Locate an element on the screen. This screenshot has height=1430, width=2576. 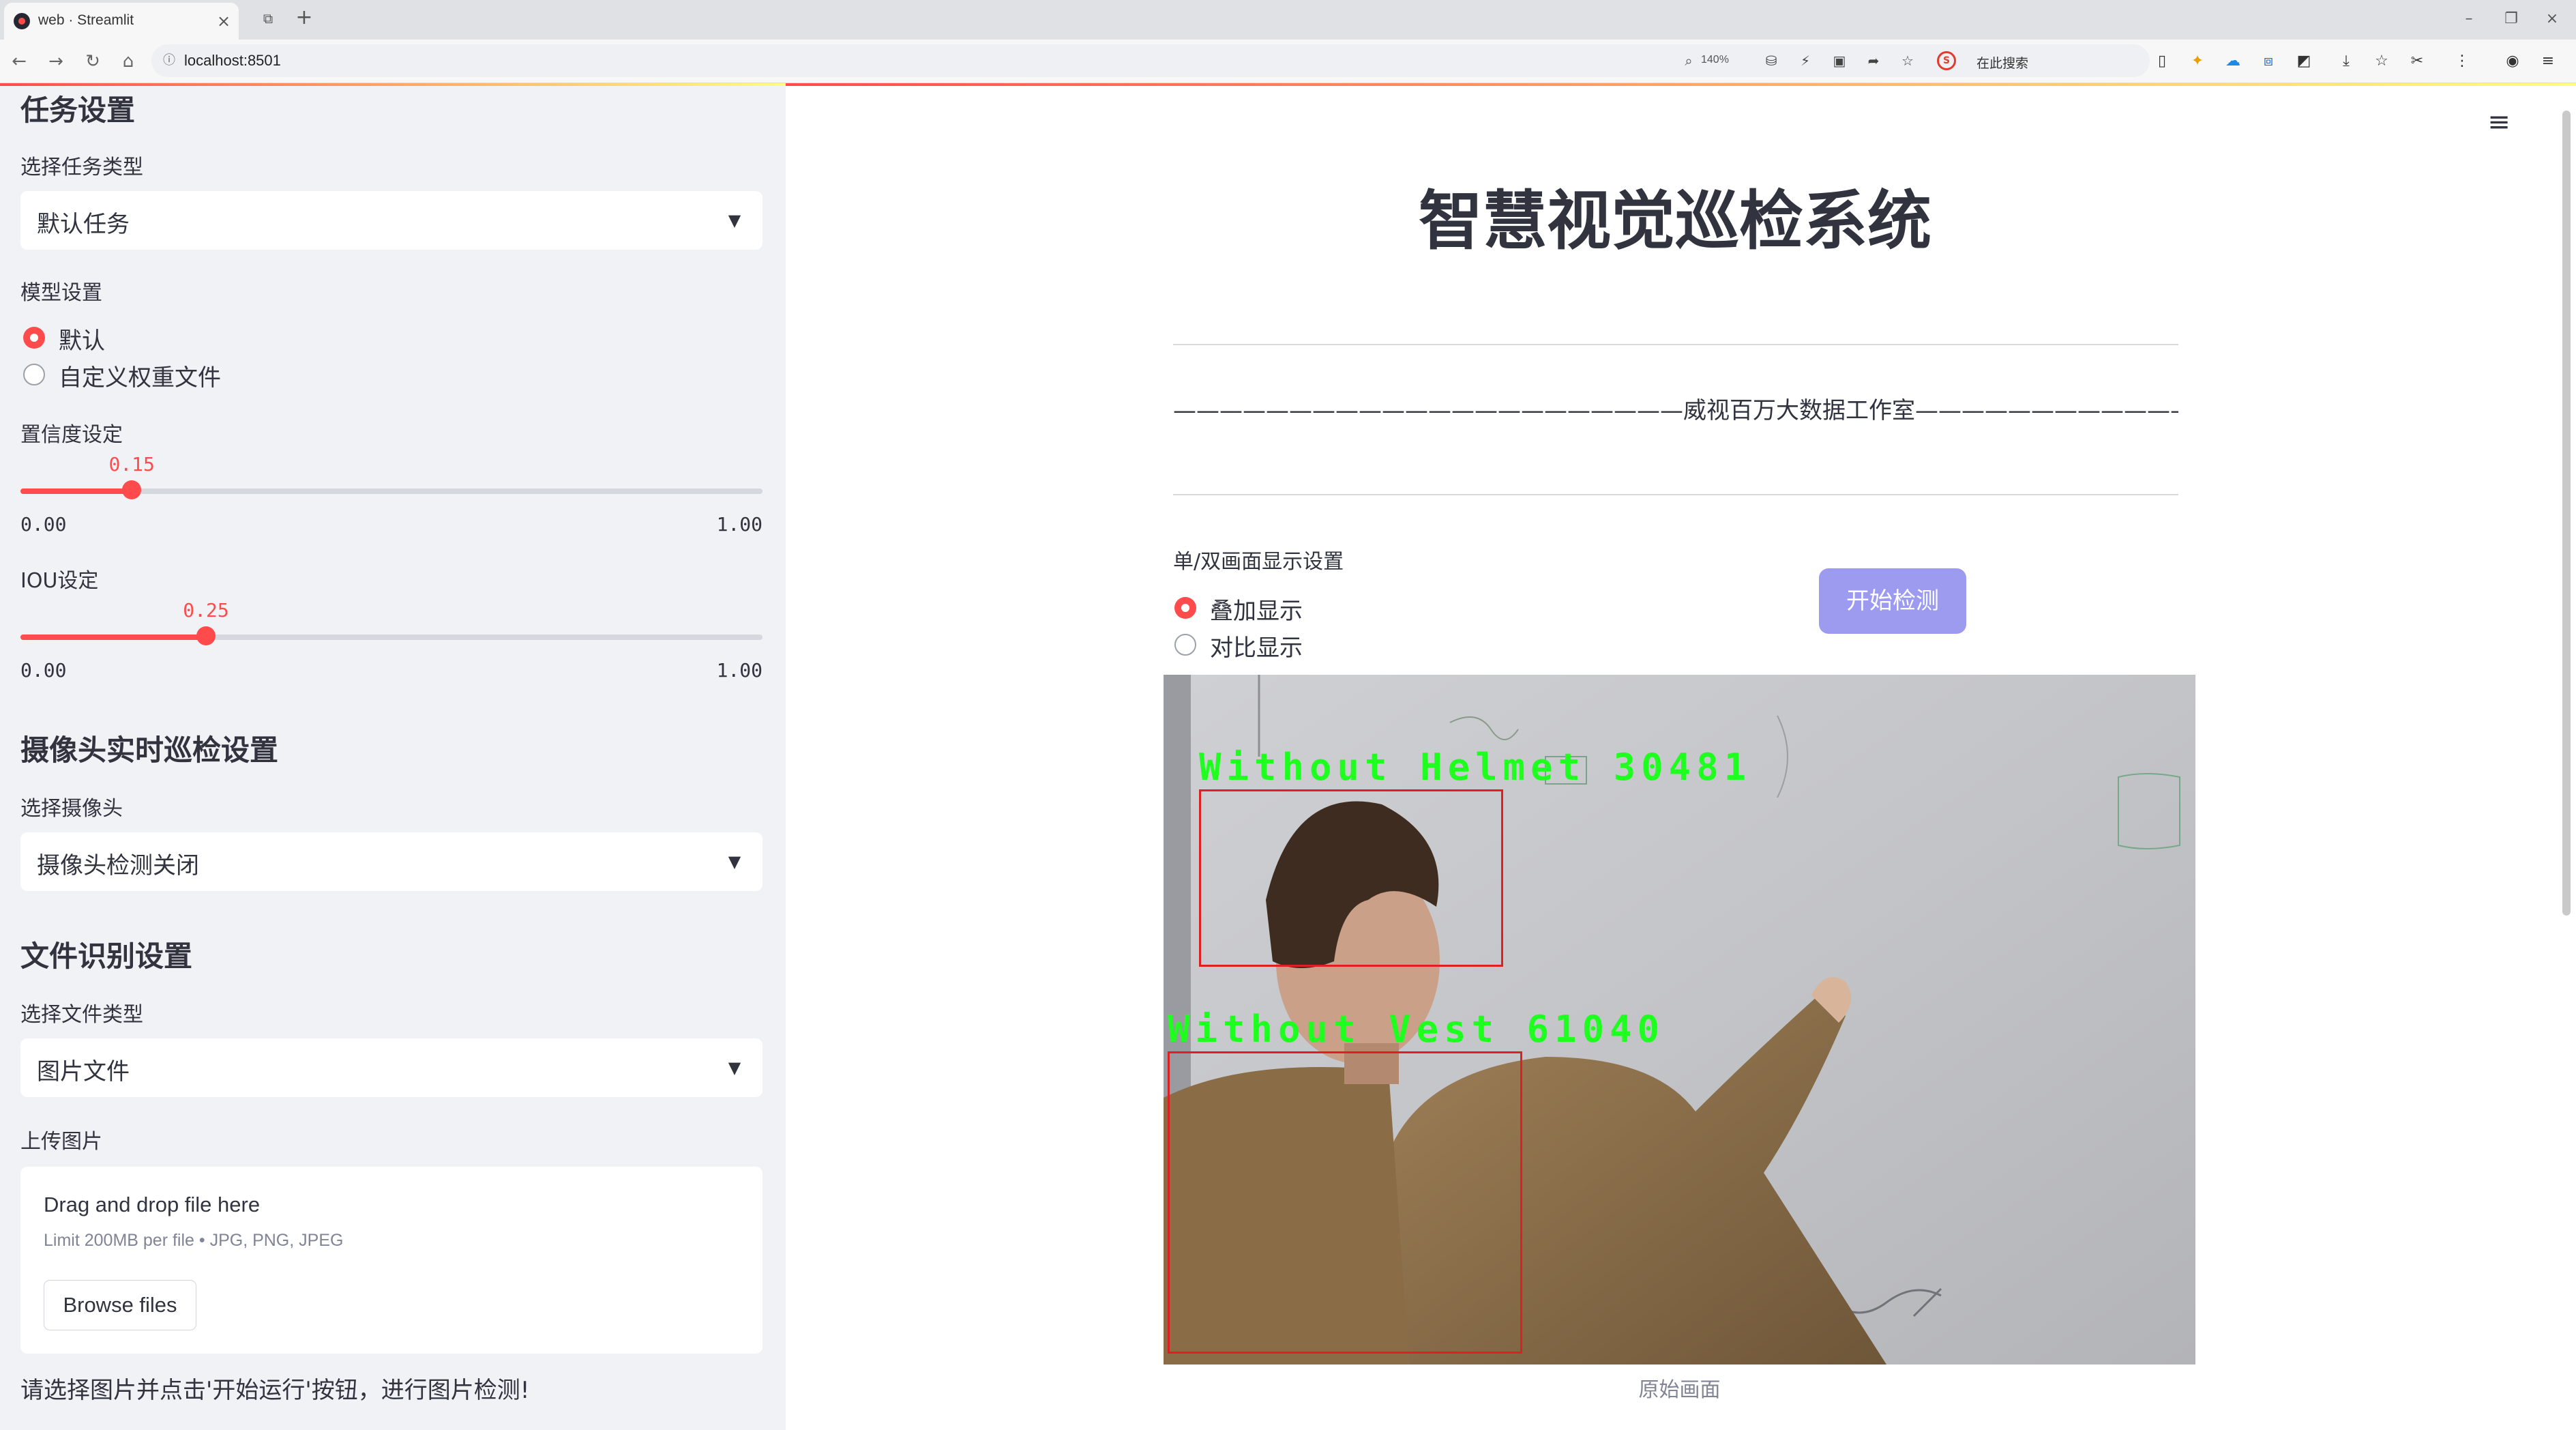
detection-label: Without Helmet 30481 is located at coordinates (1475, 767).